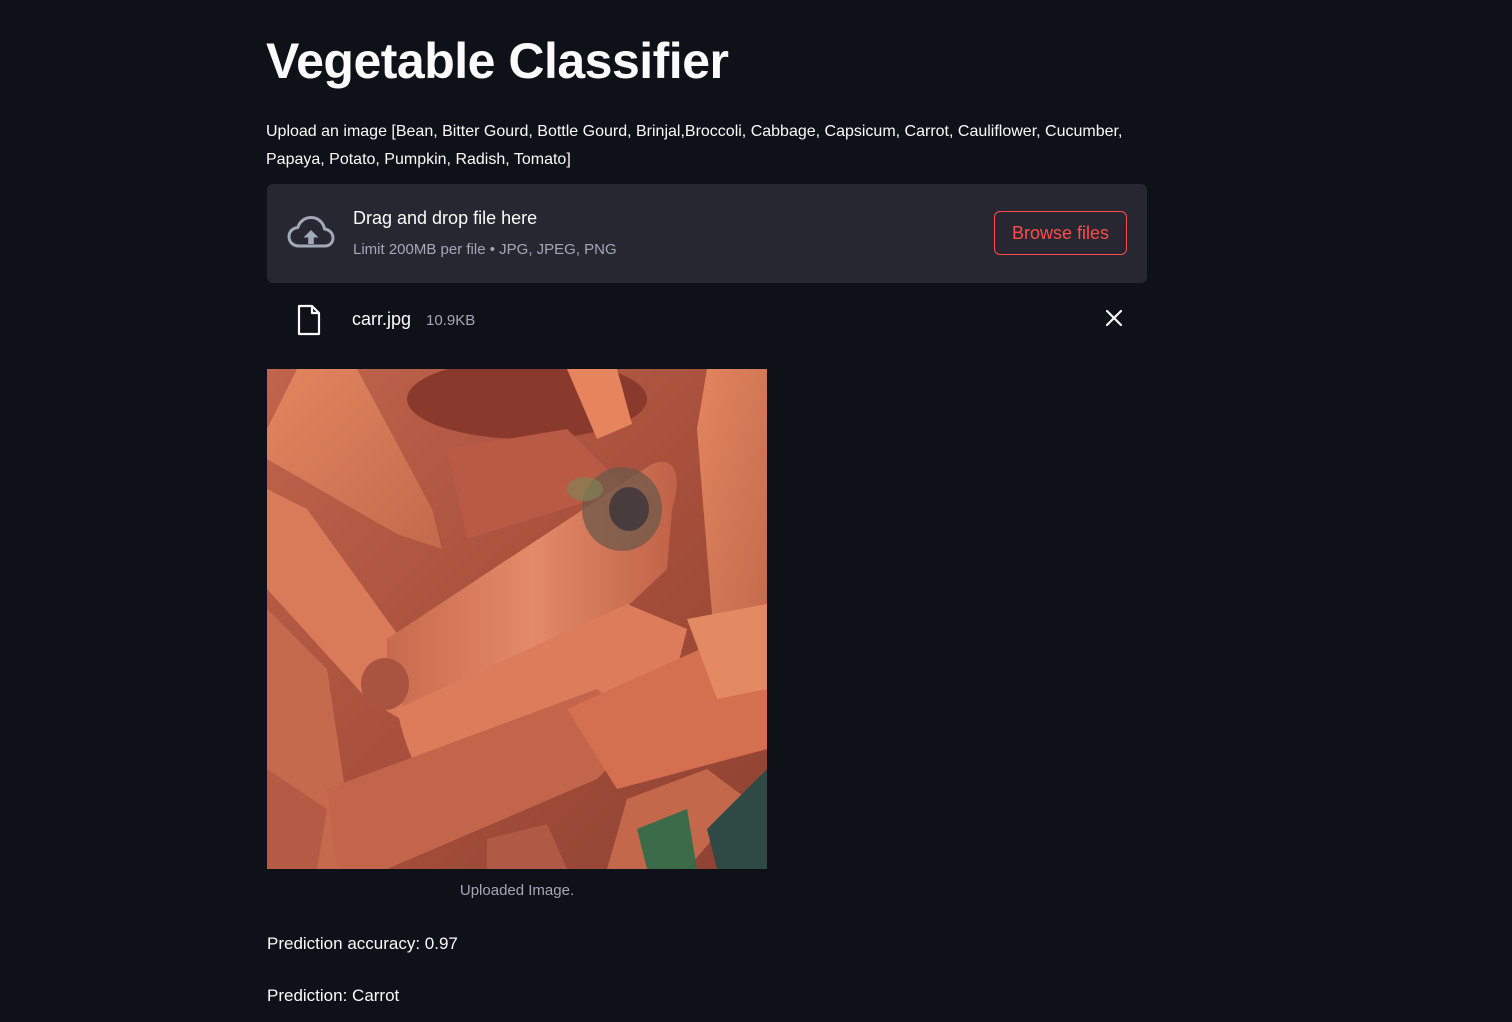 Image resolution: width=1512 pixels, height=1022 pixels. I want to click on file-icon, so click(309, 320).